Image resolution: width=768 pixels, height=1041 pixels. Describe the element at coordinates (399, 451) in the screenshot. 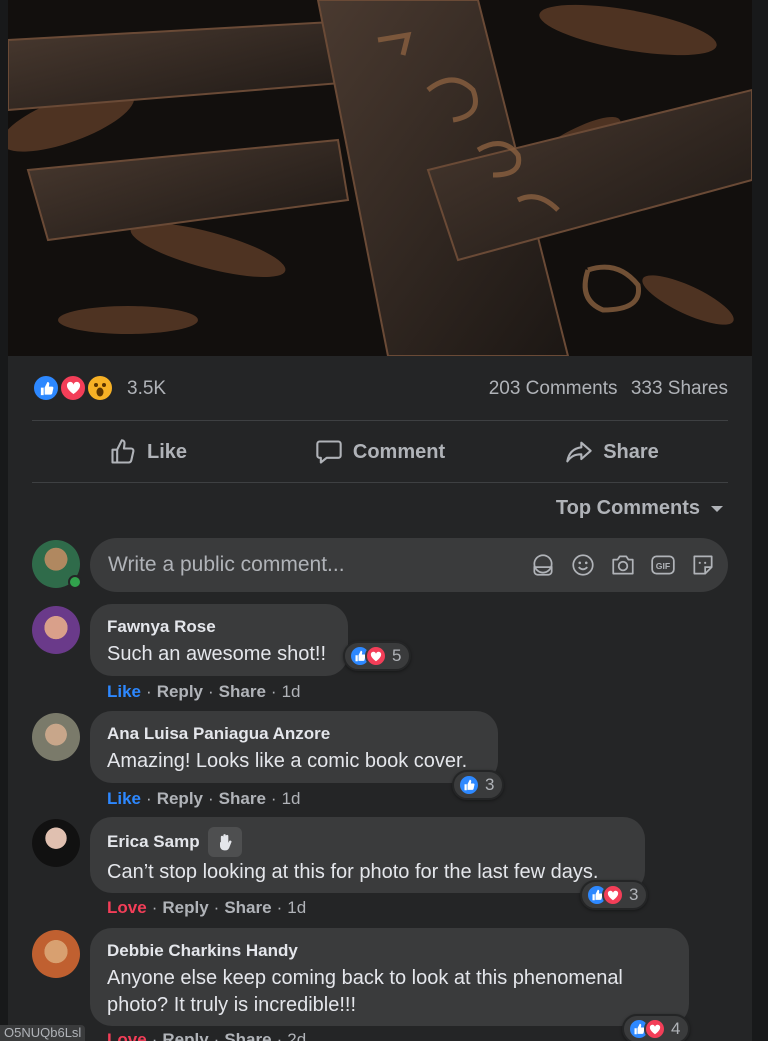

I see `comment-label: Comment` at that location.